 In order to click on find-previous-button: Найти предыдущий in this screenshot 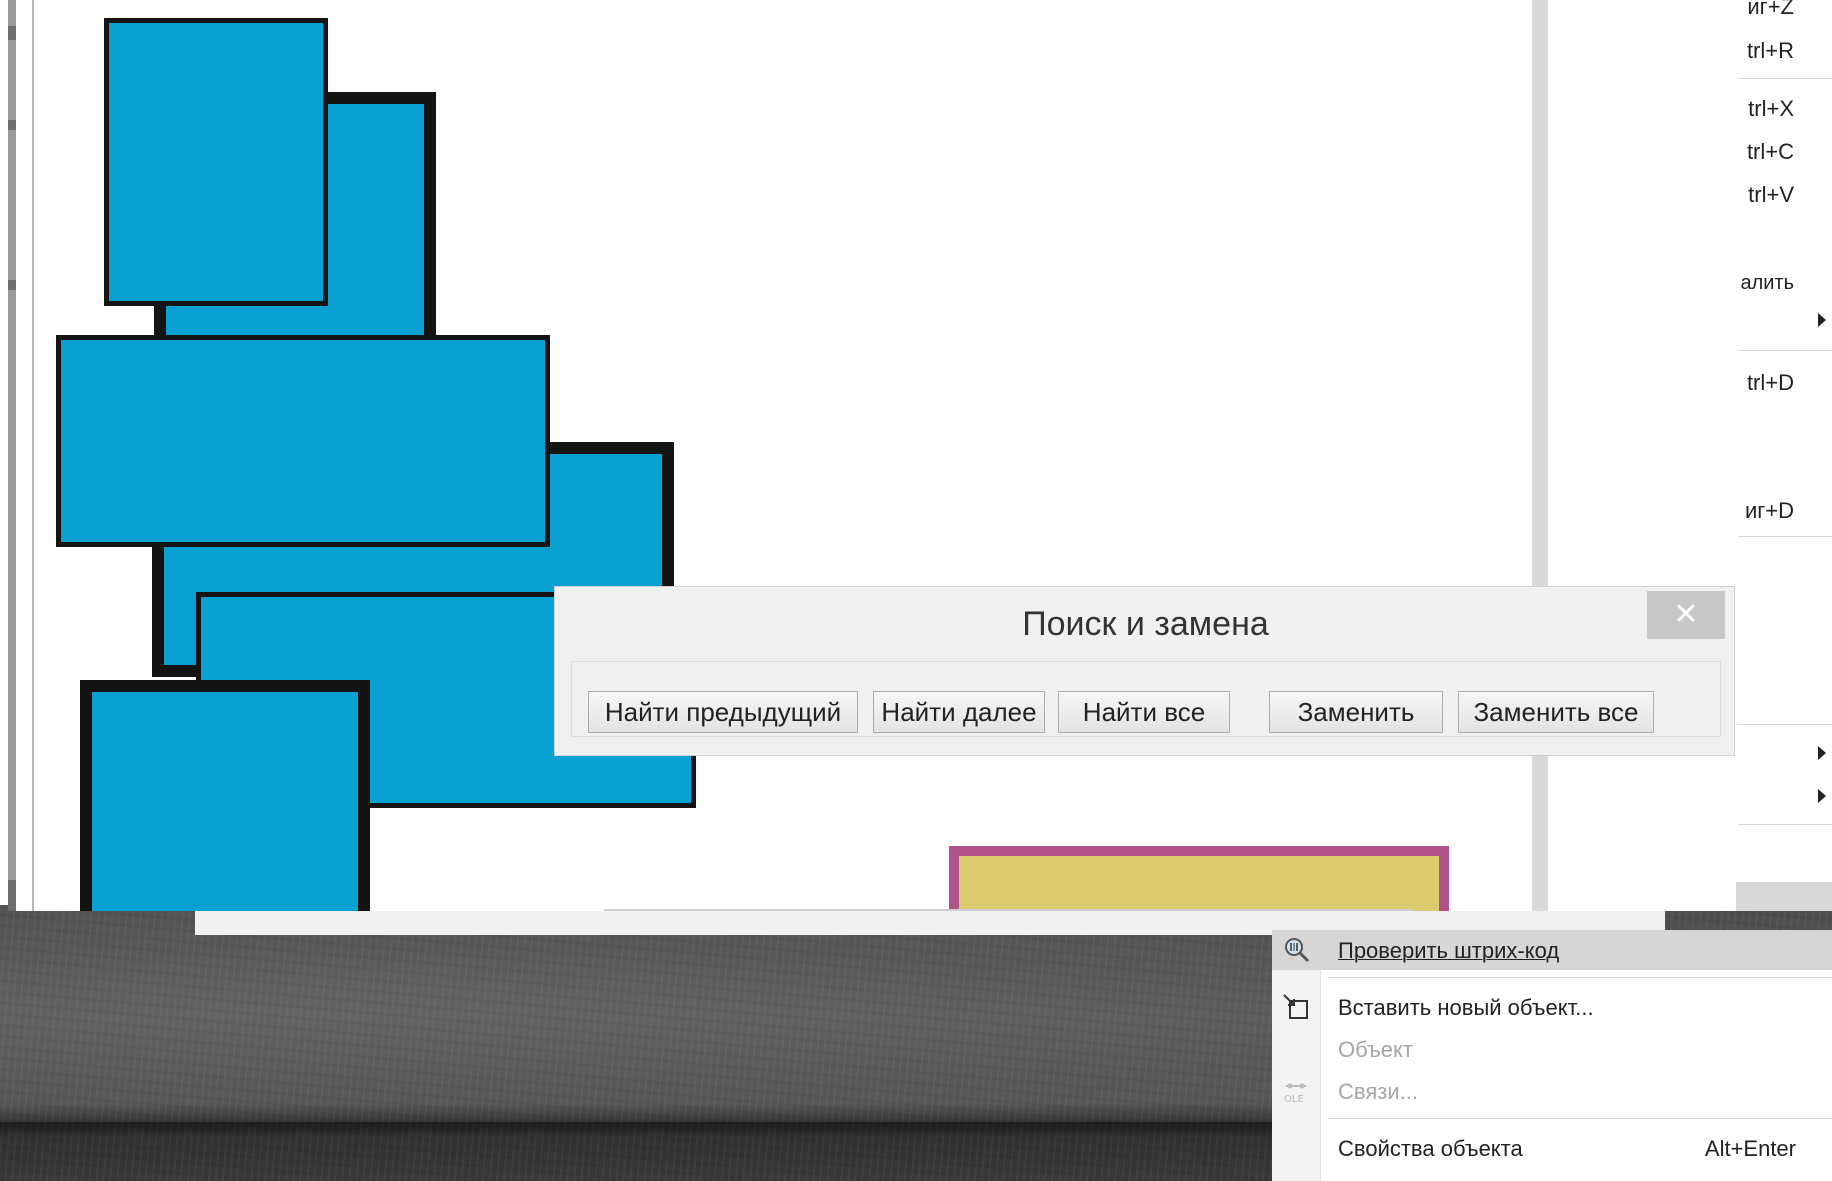, I will do `click(723, 712)`.